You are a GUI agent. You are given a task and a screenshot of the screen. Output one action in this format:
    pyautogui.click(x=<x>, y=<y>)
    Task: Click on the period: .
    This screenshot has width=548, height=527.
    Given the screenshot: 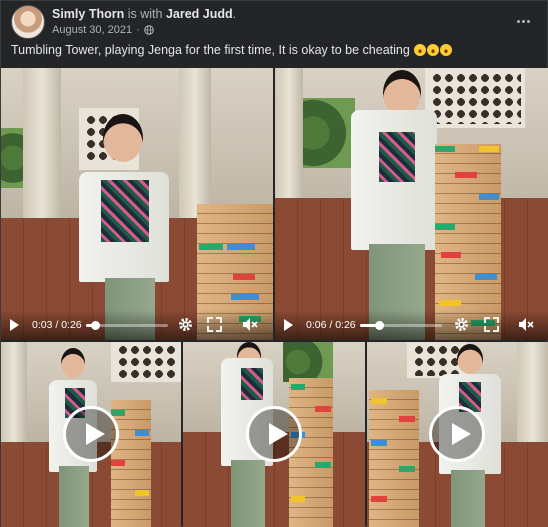 What is the action you would take?
    pyautogui.click(x=234, y=14)
    